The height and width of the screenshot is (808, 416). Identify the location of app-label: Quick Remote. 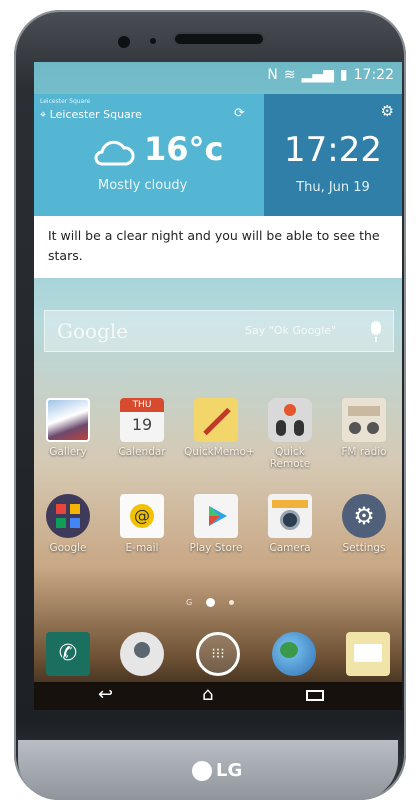
(290, 458).